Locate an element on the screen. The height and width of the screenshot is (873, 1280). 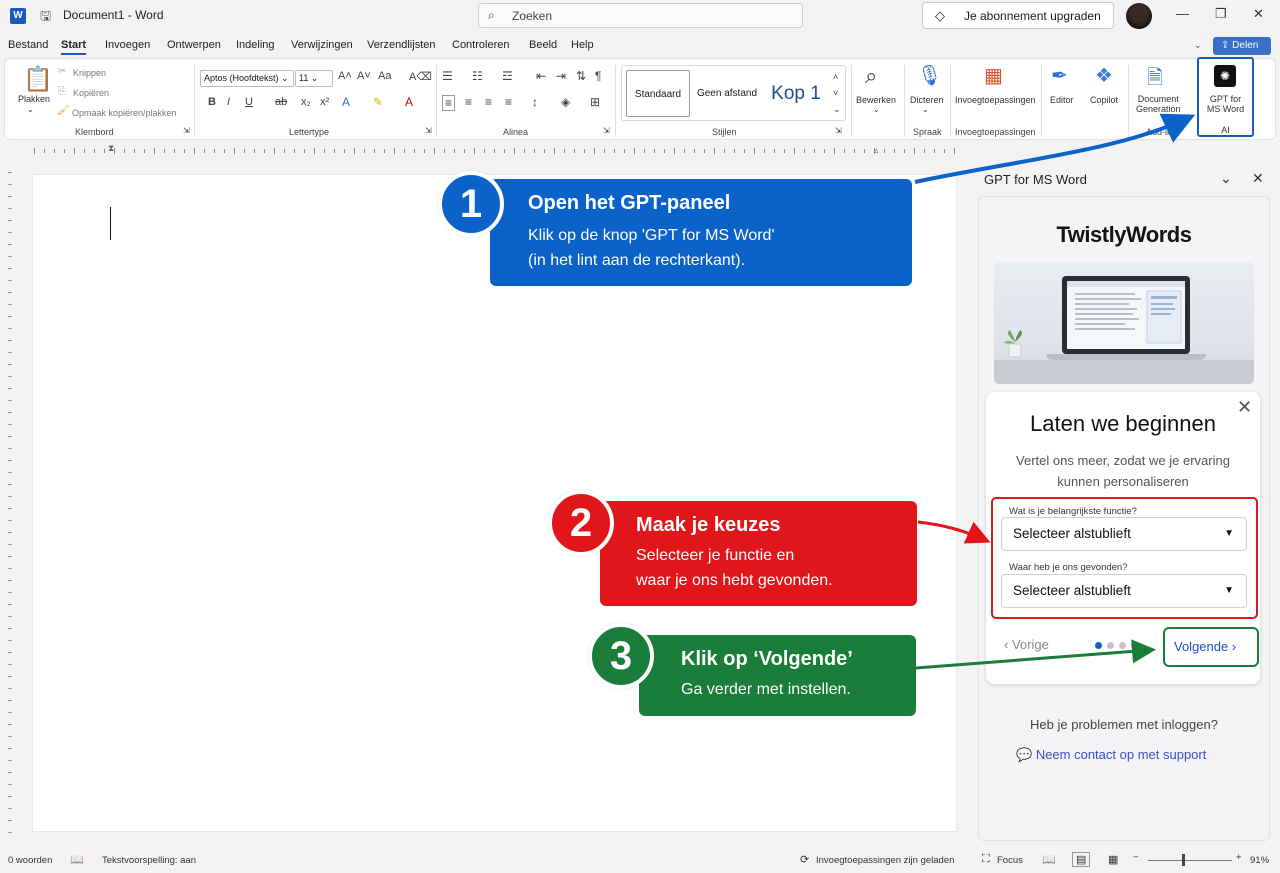
align-center-icon: ≡ is located at coordinates (468, 102).